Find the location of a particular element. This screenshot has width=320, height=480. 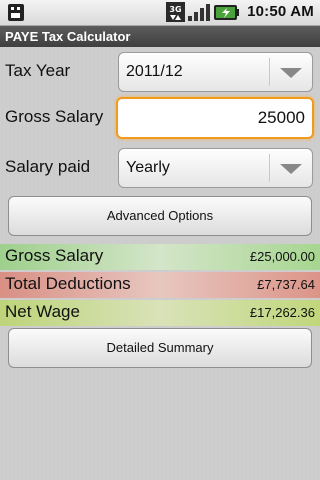

tax-year-value: 2011/12 is located at coordinates (154, 71).